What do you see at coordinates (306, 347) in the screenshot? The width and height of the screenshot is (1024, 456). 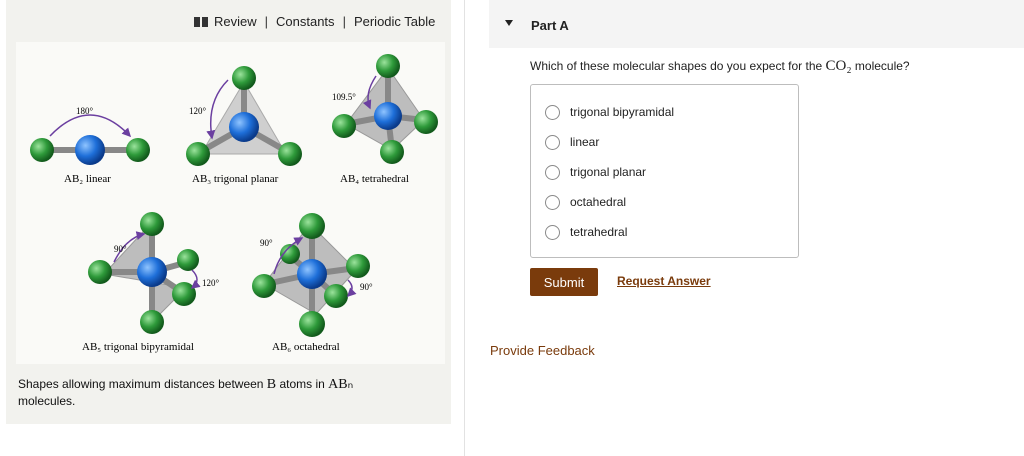 I see `label-ab6-octahedral: AB₆ octahedral` at bounding box center [306, 347].